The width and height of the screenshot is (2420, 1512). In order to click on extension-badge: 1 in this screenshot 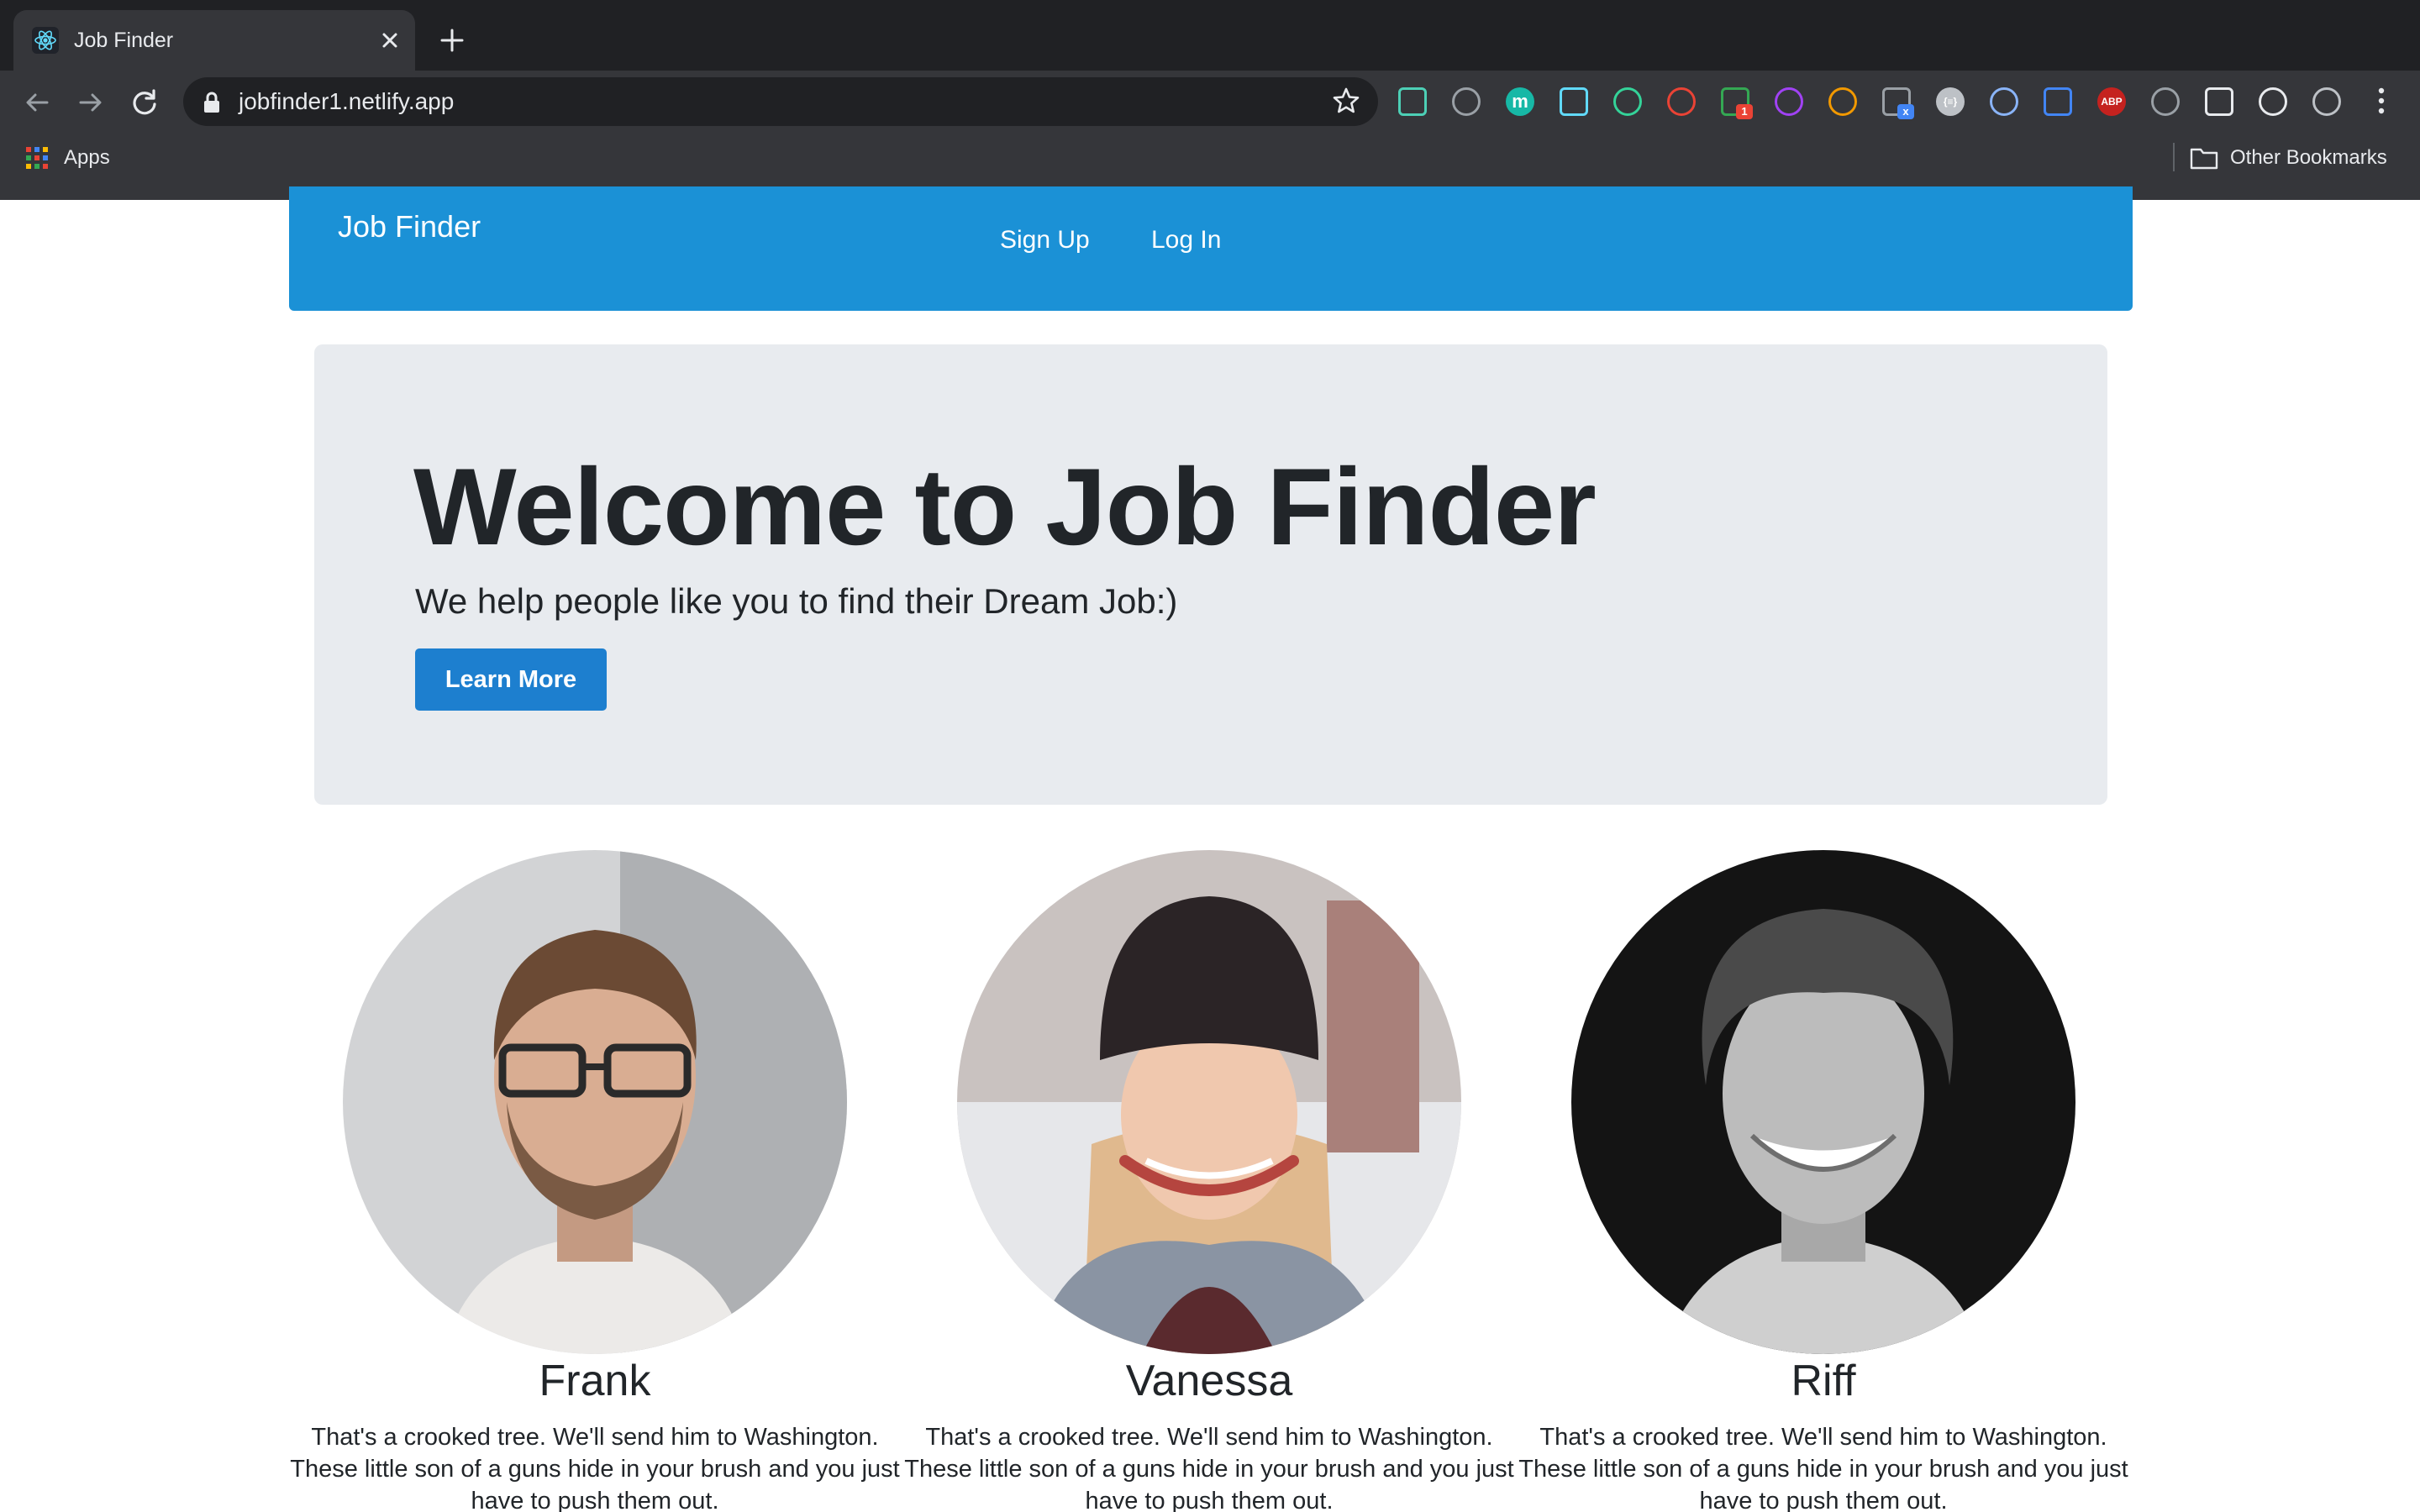, I will do `click(1744, 111)`.